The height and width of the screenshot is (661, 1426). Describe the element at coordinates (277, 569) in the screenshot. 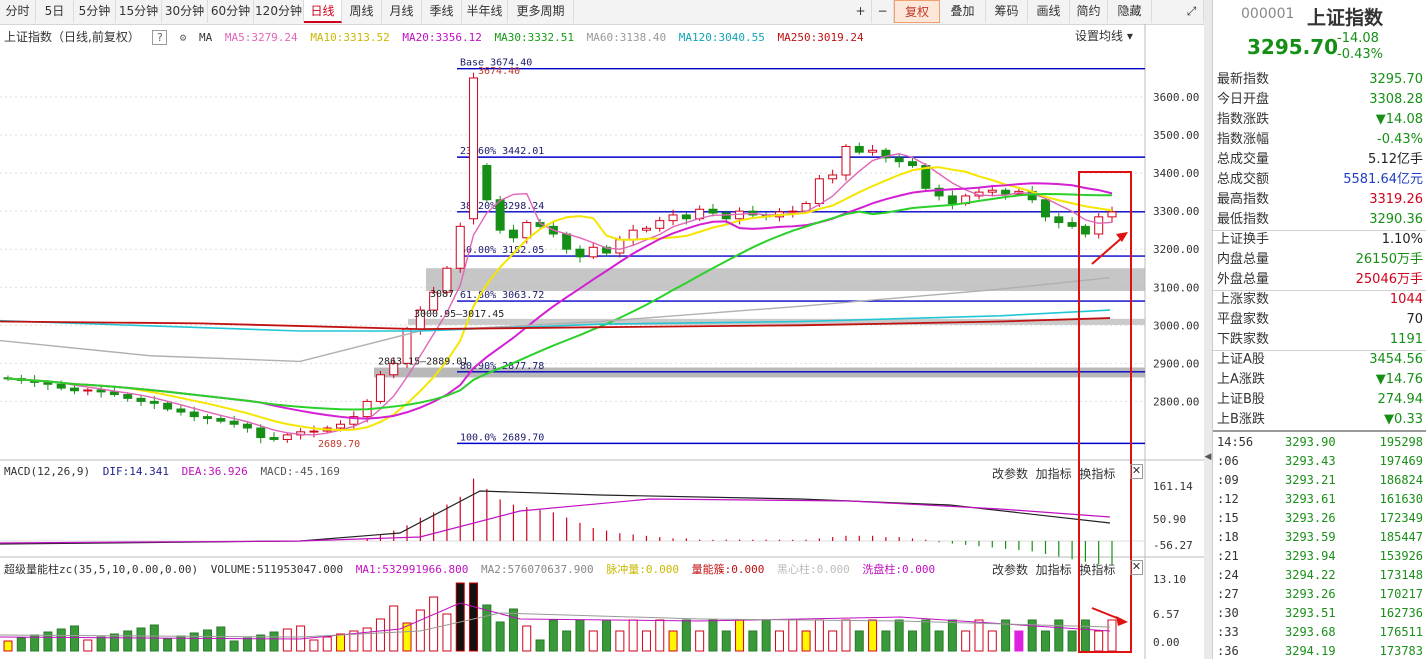

I see `volume-value: VOLUME:511953047.000` at that location.